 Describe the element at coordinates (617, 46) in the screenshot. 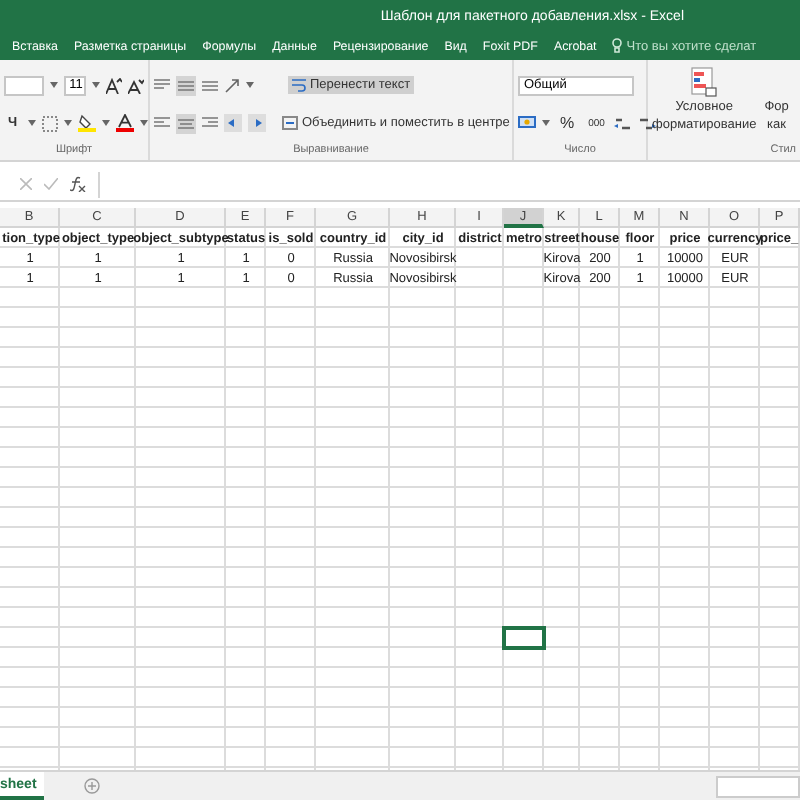

I see `lightbulb-icon` at that location.